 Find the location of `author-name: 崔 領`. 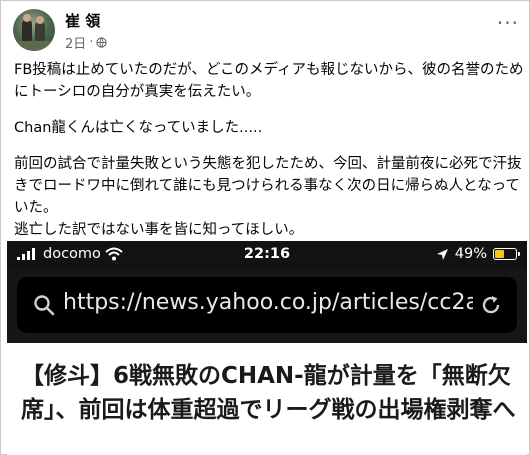

author-name: 崔 領 is located at coordinates (82, 20).